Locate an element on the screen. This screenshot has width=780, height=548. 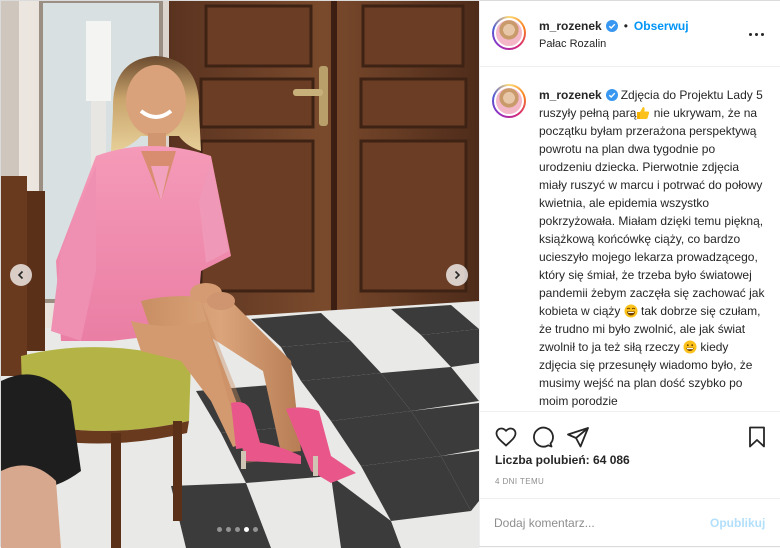
save-button is located at coordinates (757, 437).